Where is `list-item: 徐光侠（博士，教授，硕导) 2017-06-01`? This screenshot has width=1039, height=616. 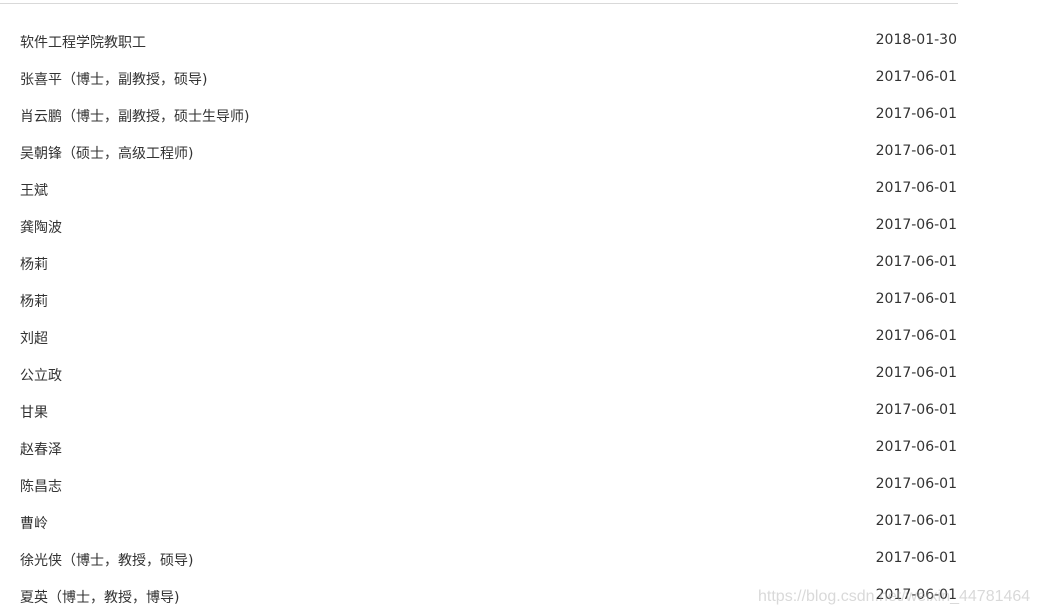
list-item: 徐光侠（博士，教授，硕导) 2017-06-01 is located at coordinates (479, 559).